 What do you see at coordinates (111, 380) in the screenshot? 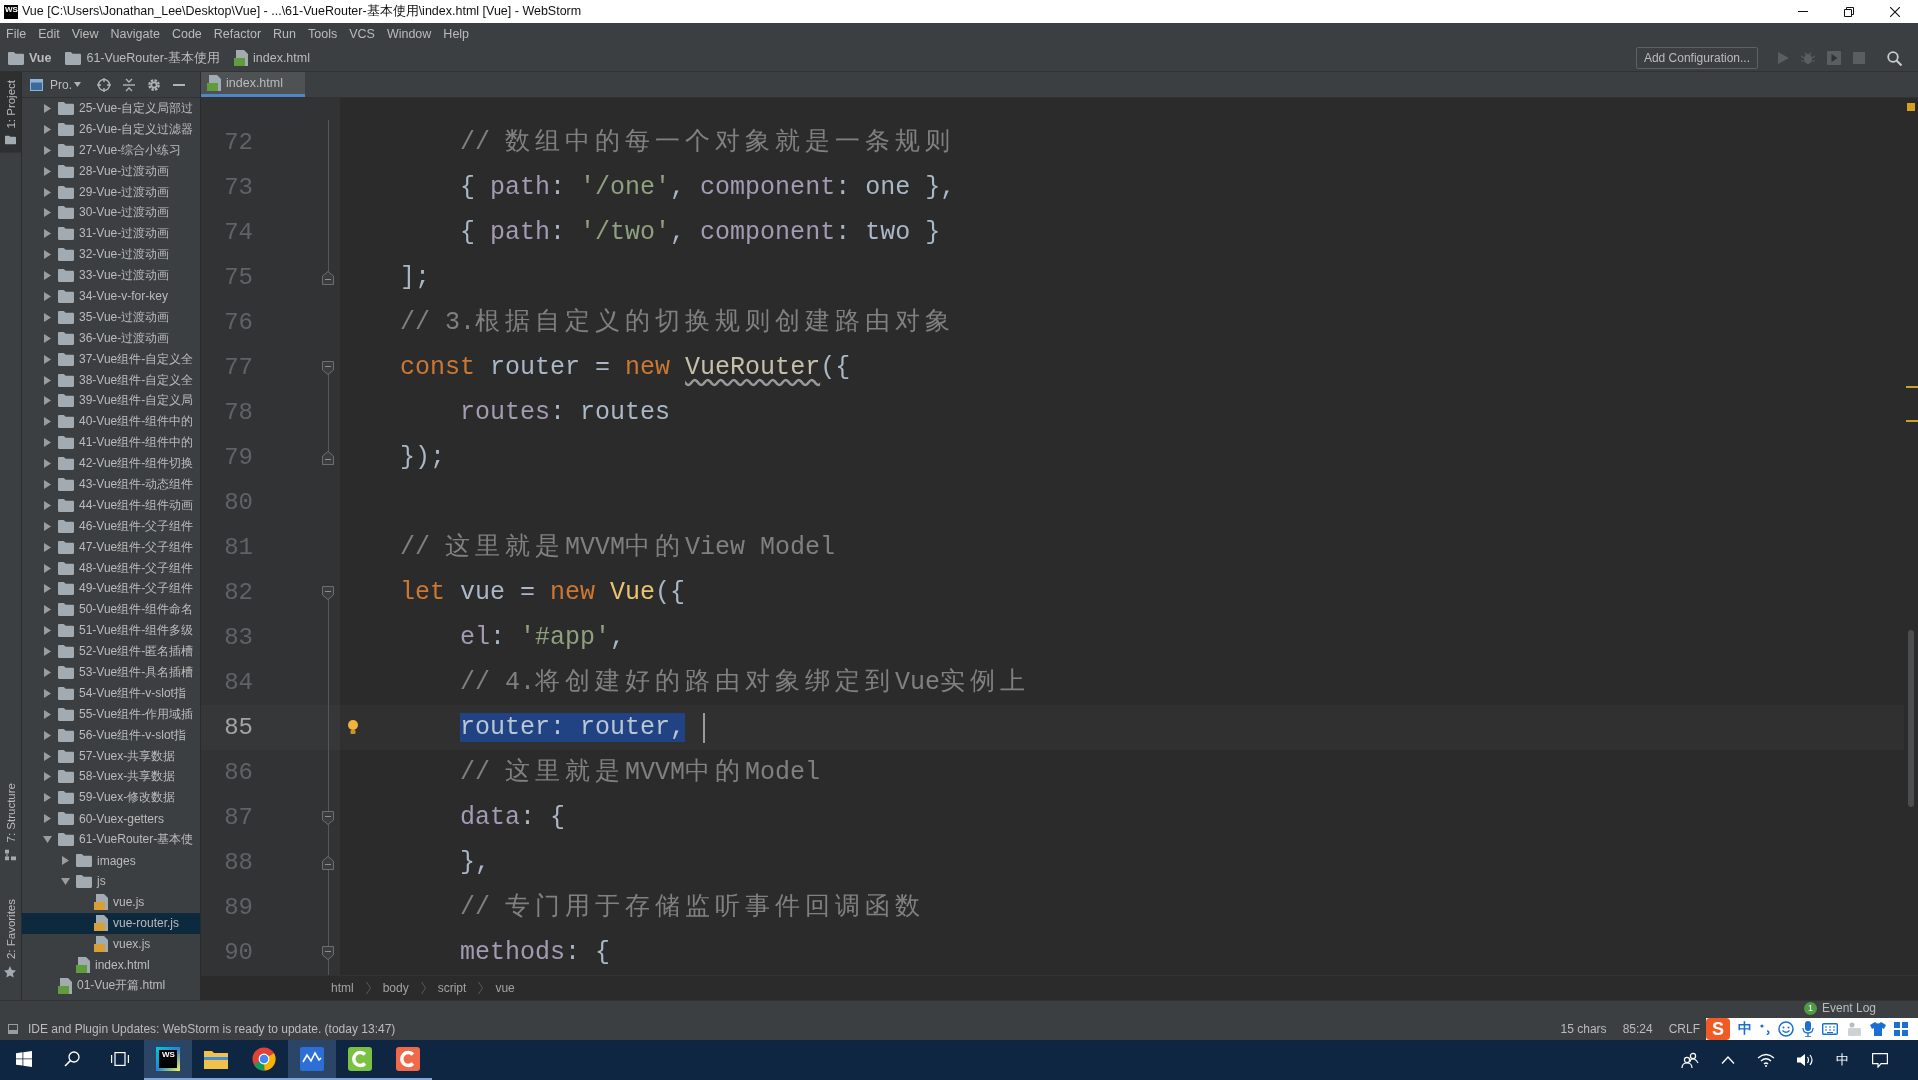
I see `tree-item: 38-Vue组件-自定义全` at bounding box center [111, 380].